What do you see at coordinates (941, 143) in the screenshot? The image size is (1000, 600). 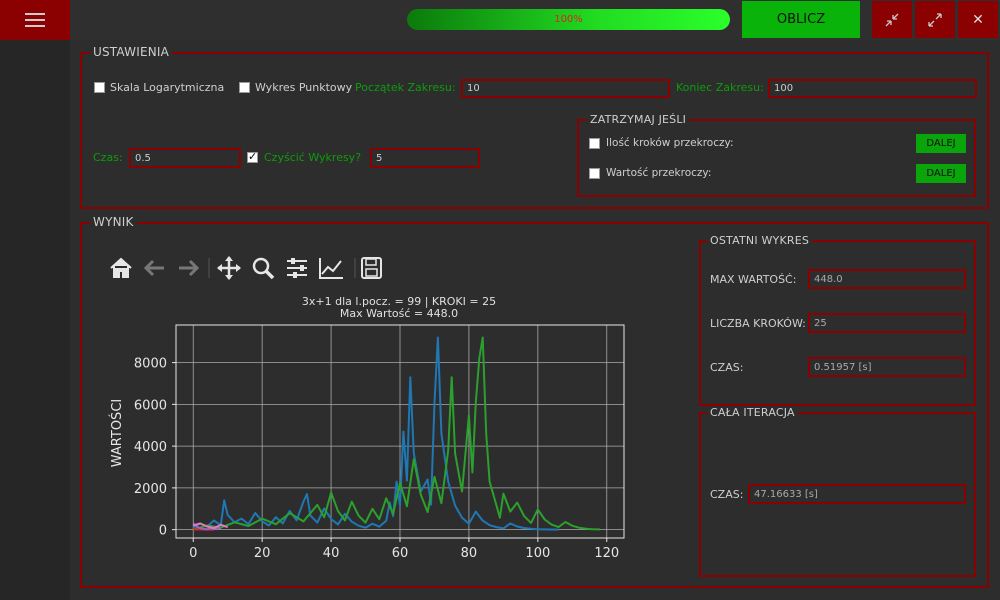 I see `steps-continue-button: DALEJ` at bounding box center [941, 143].